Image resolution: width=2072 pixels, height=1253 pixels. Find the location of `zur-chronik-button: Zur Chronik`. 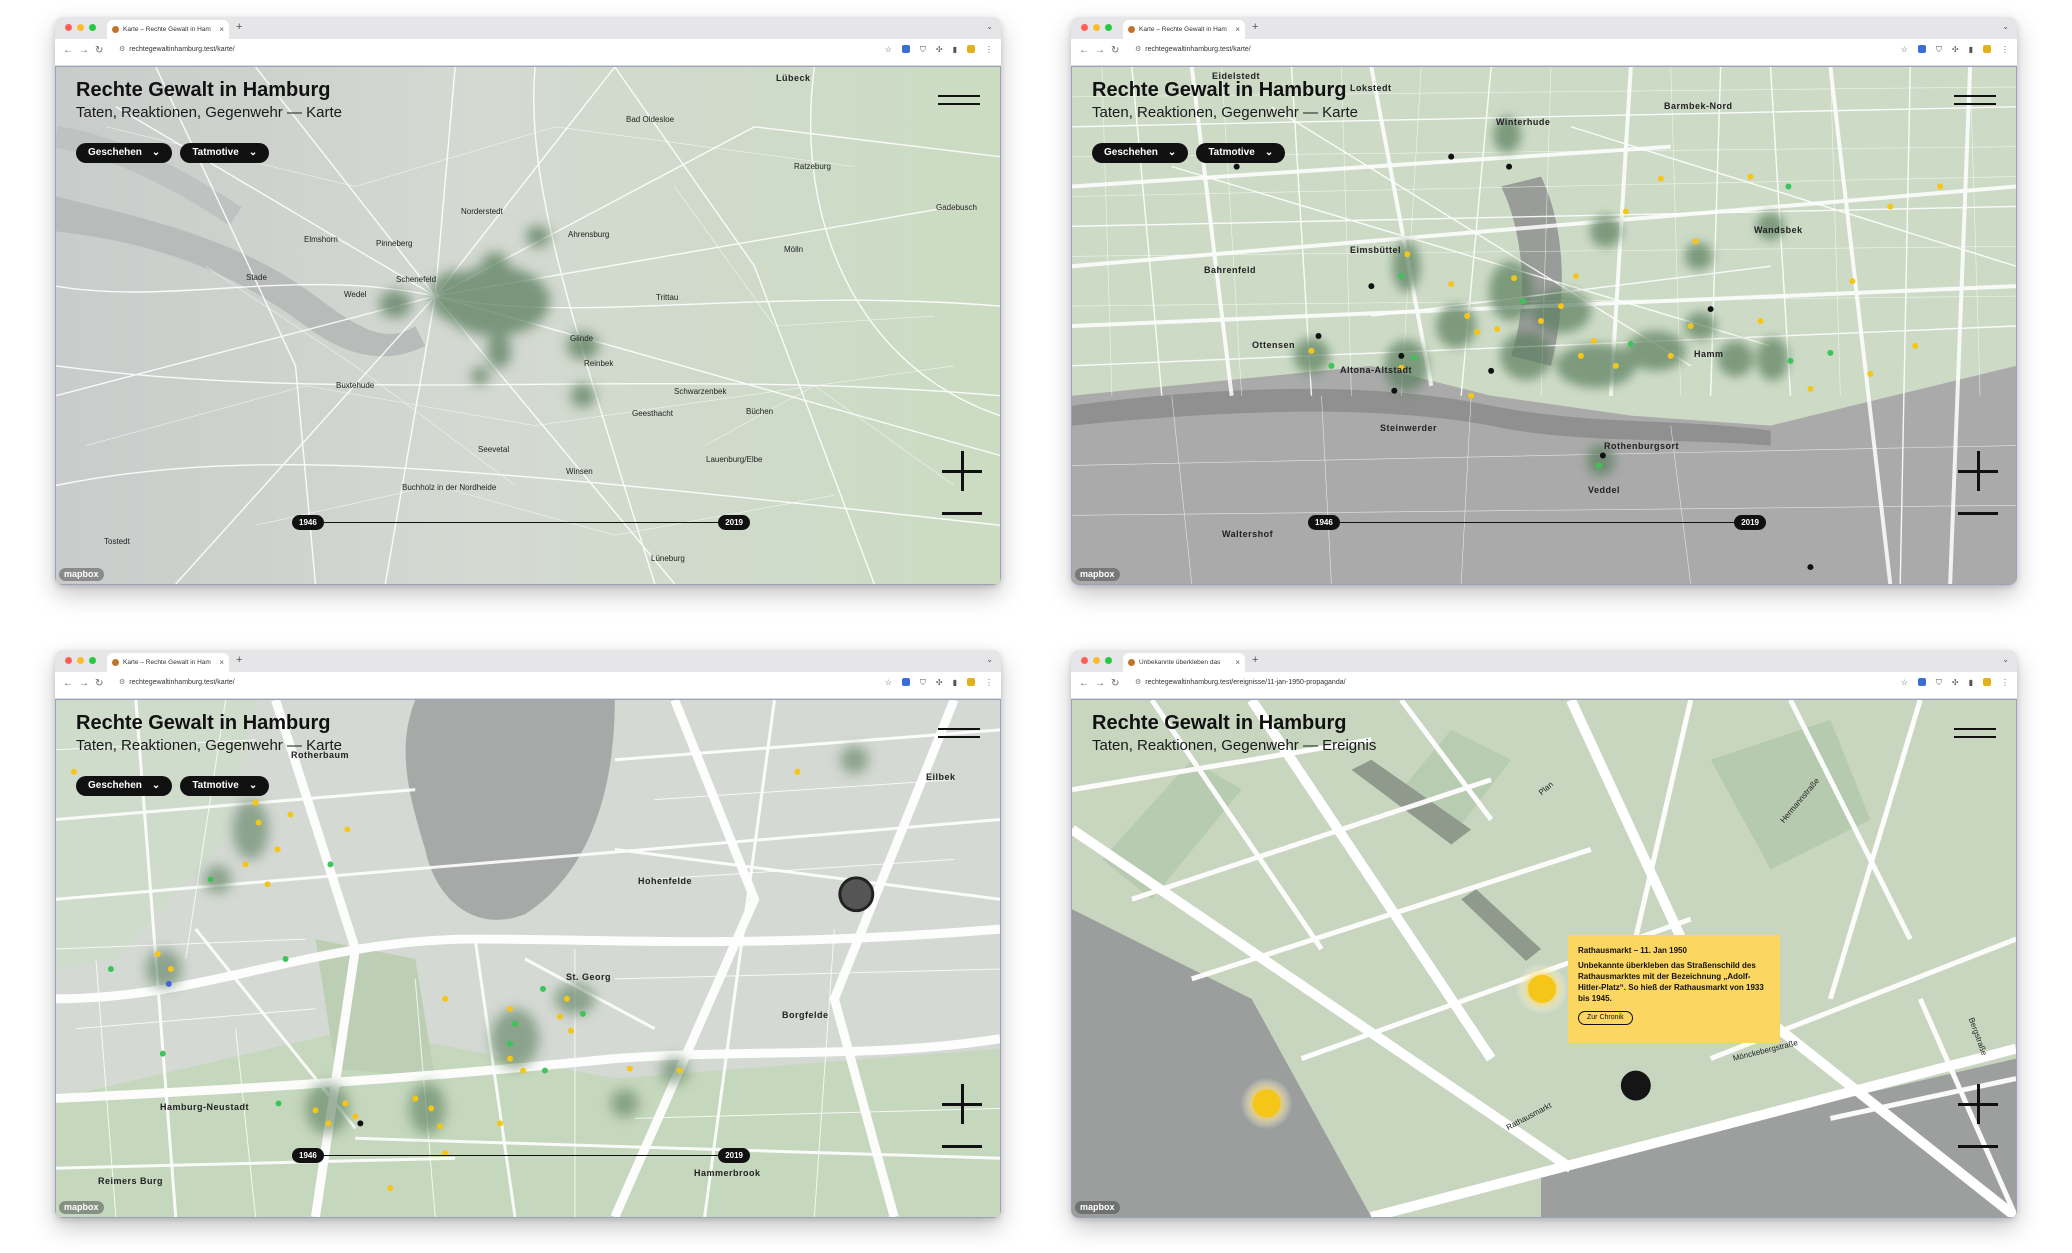

zur-chronik-button: Zur Chronik is located at coordinates (1605, 1018).